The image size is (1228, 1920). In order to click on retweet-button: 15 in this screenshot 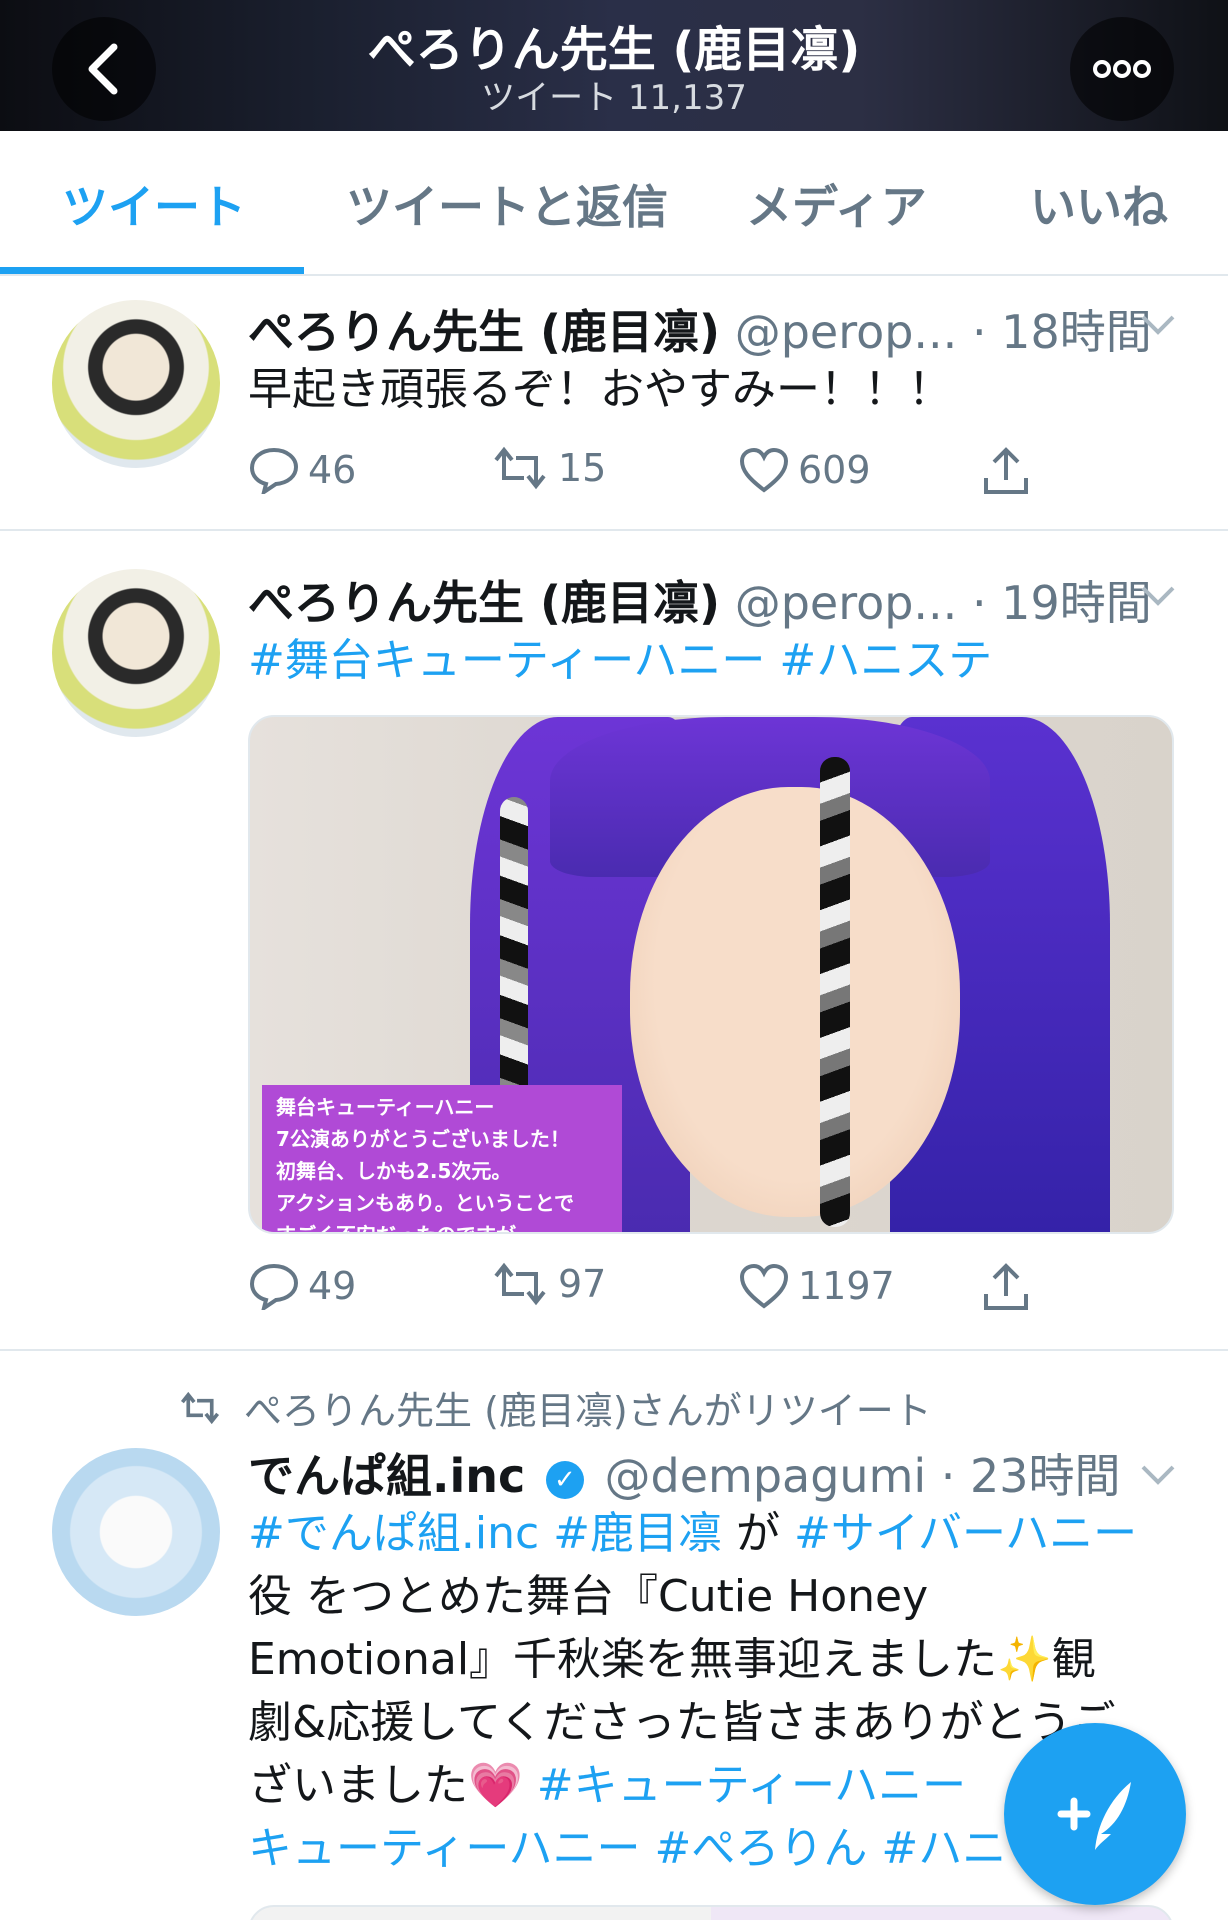, I will do `click(548, 468)`.